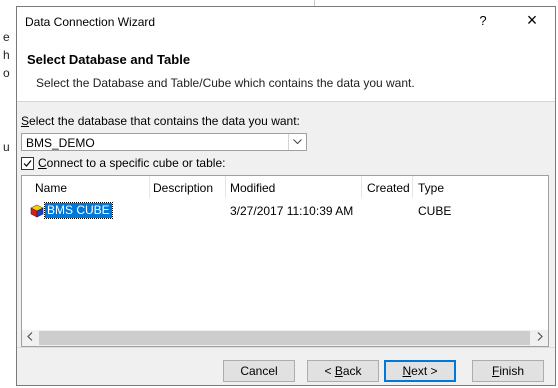 The image size is (558, 388). I want to click on background-text: u, so click(6, 147).